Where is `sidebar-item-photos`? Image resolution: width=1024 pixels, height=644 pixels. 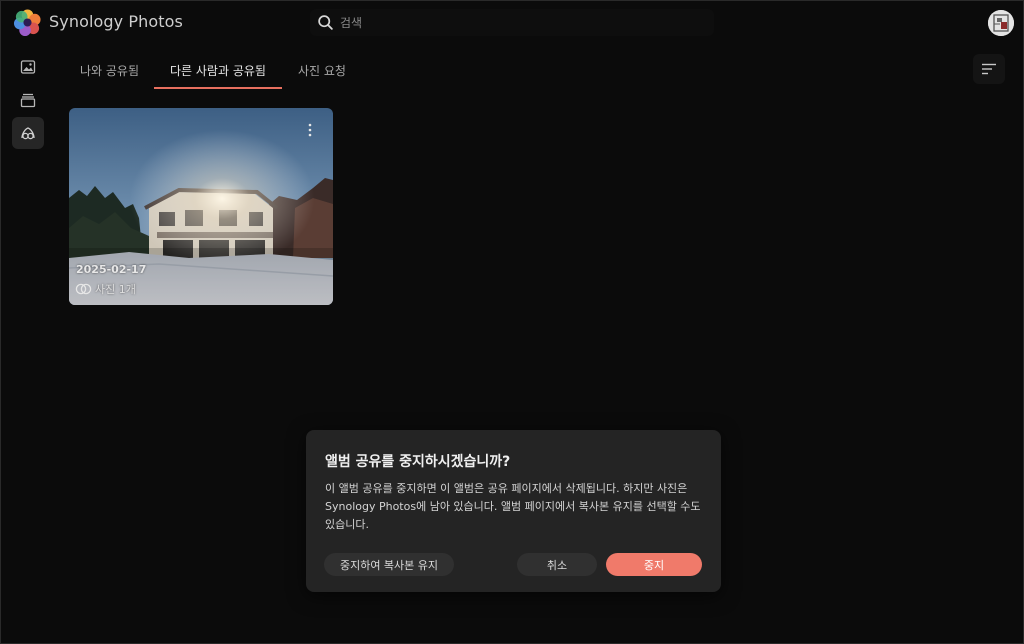 sidebar-item-photos is located at coordinates (28, 67).